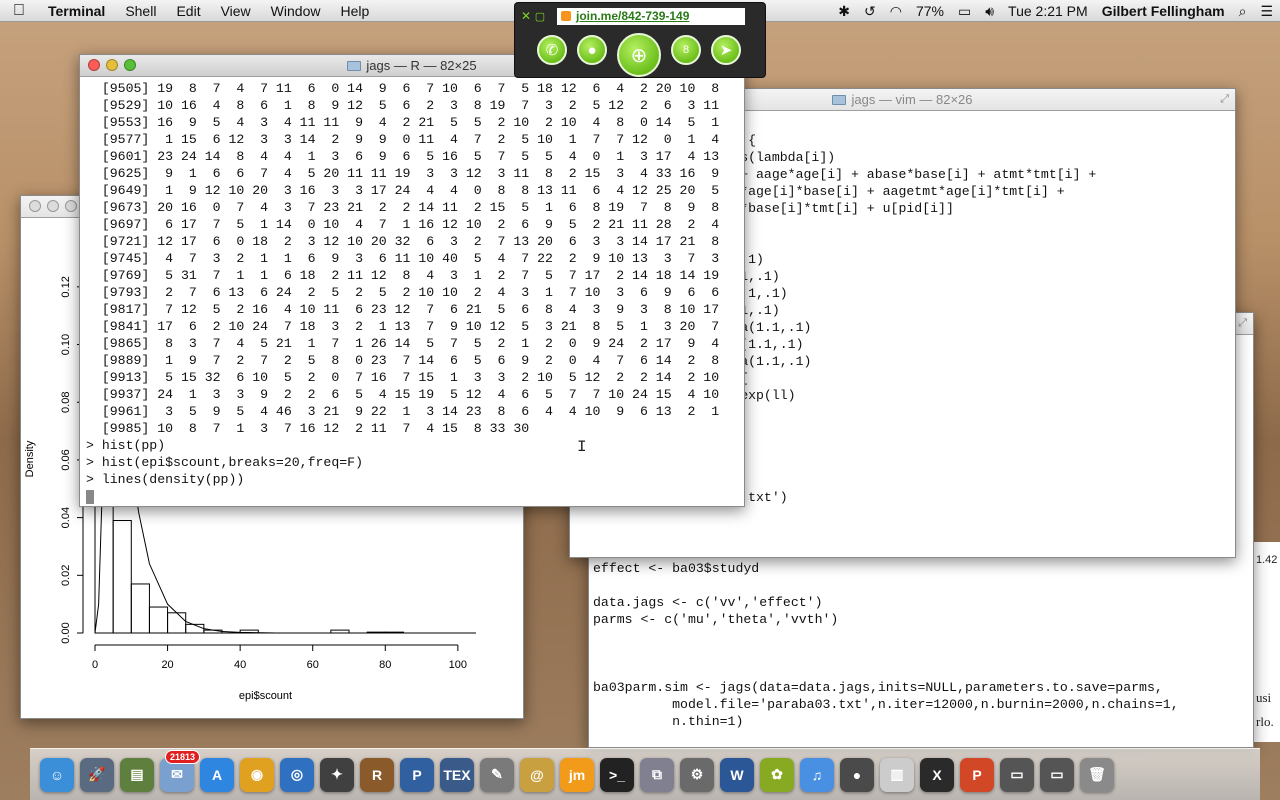  Describe the element at coordinates (180, 770) in the screenshot. I see `dock-mail-icon: ✉ 21813` at that location.